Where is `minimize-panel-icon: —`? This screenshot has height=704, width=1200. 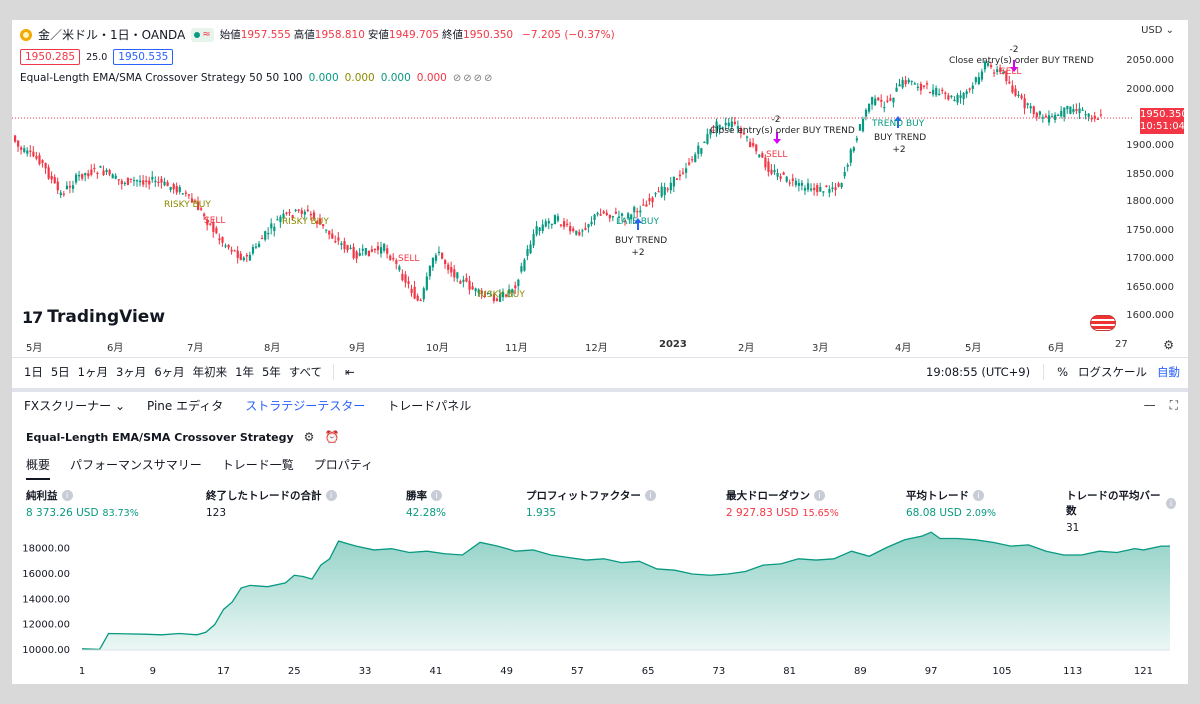
minimize-panel-icon: — is located at coordinates (1150, 405).